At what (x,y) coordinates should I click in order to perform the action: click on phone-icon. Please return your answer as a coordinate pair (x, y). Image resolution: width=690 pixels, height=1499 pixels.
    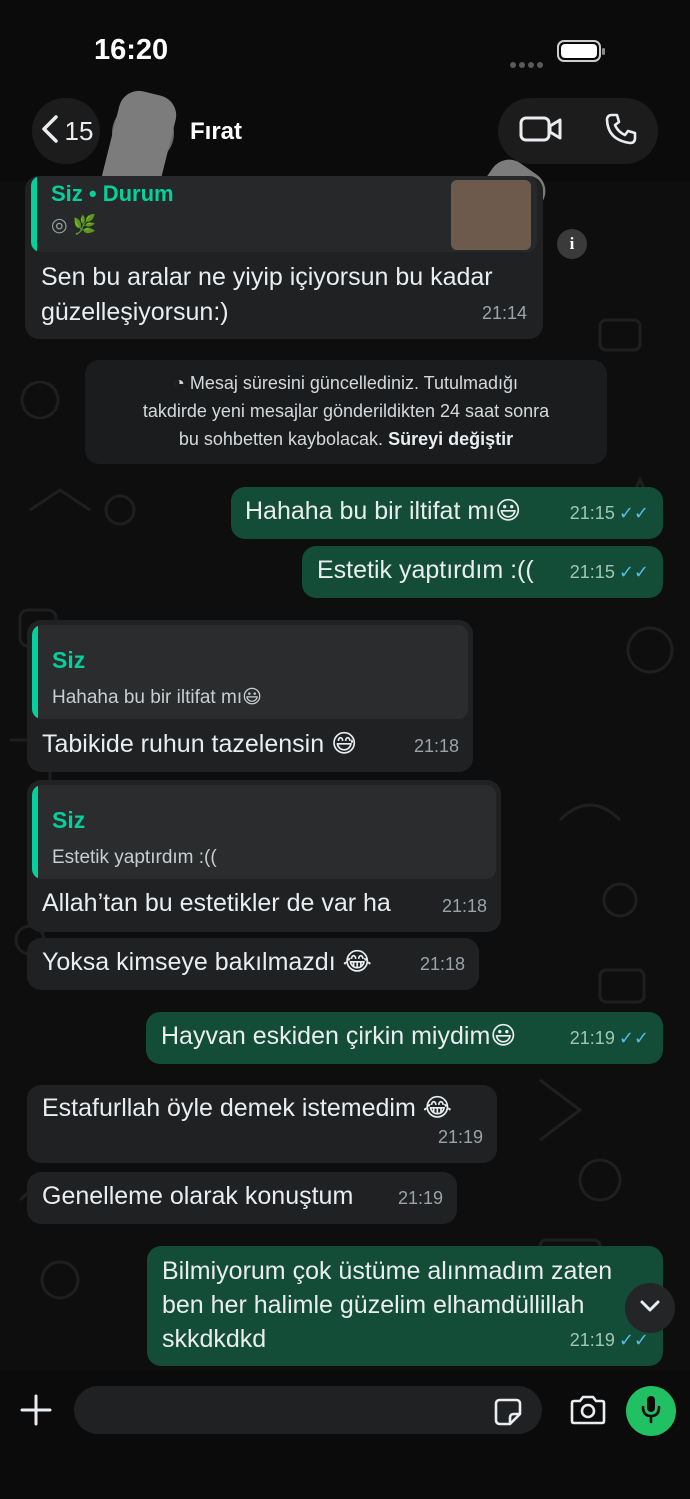
    Looking at the image, I should click on (621, 131).